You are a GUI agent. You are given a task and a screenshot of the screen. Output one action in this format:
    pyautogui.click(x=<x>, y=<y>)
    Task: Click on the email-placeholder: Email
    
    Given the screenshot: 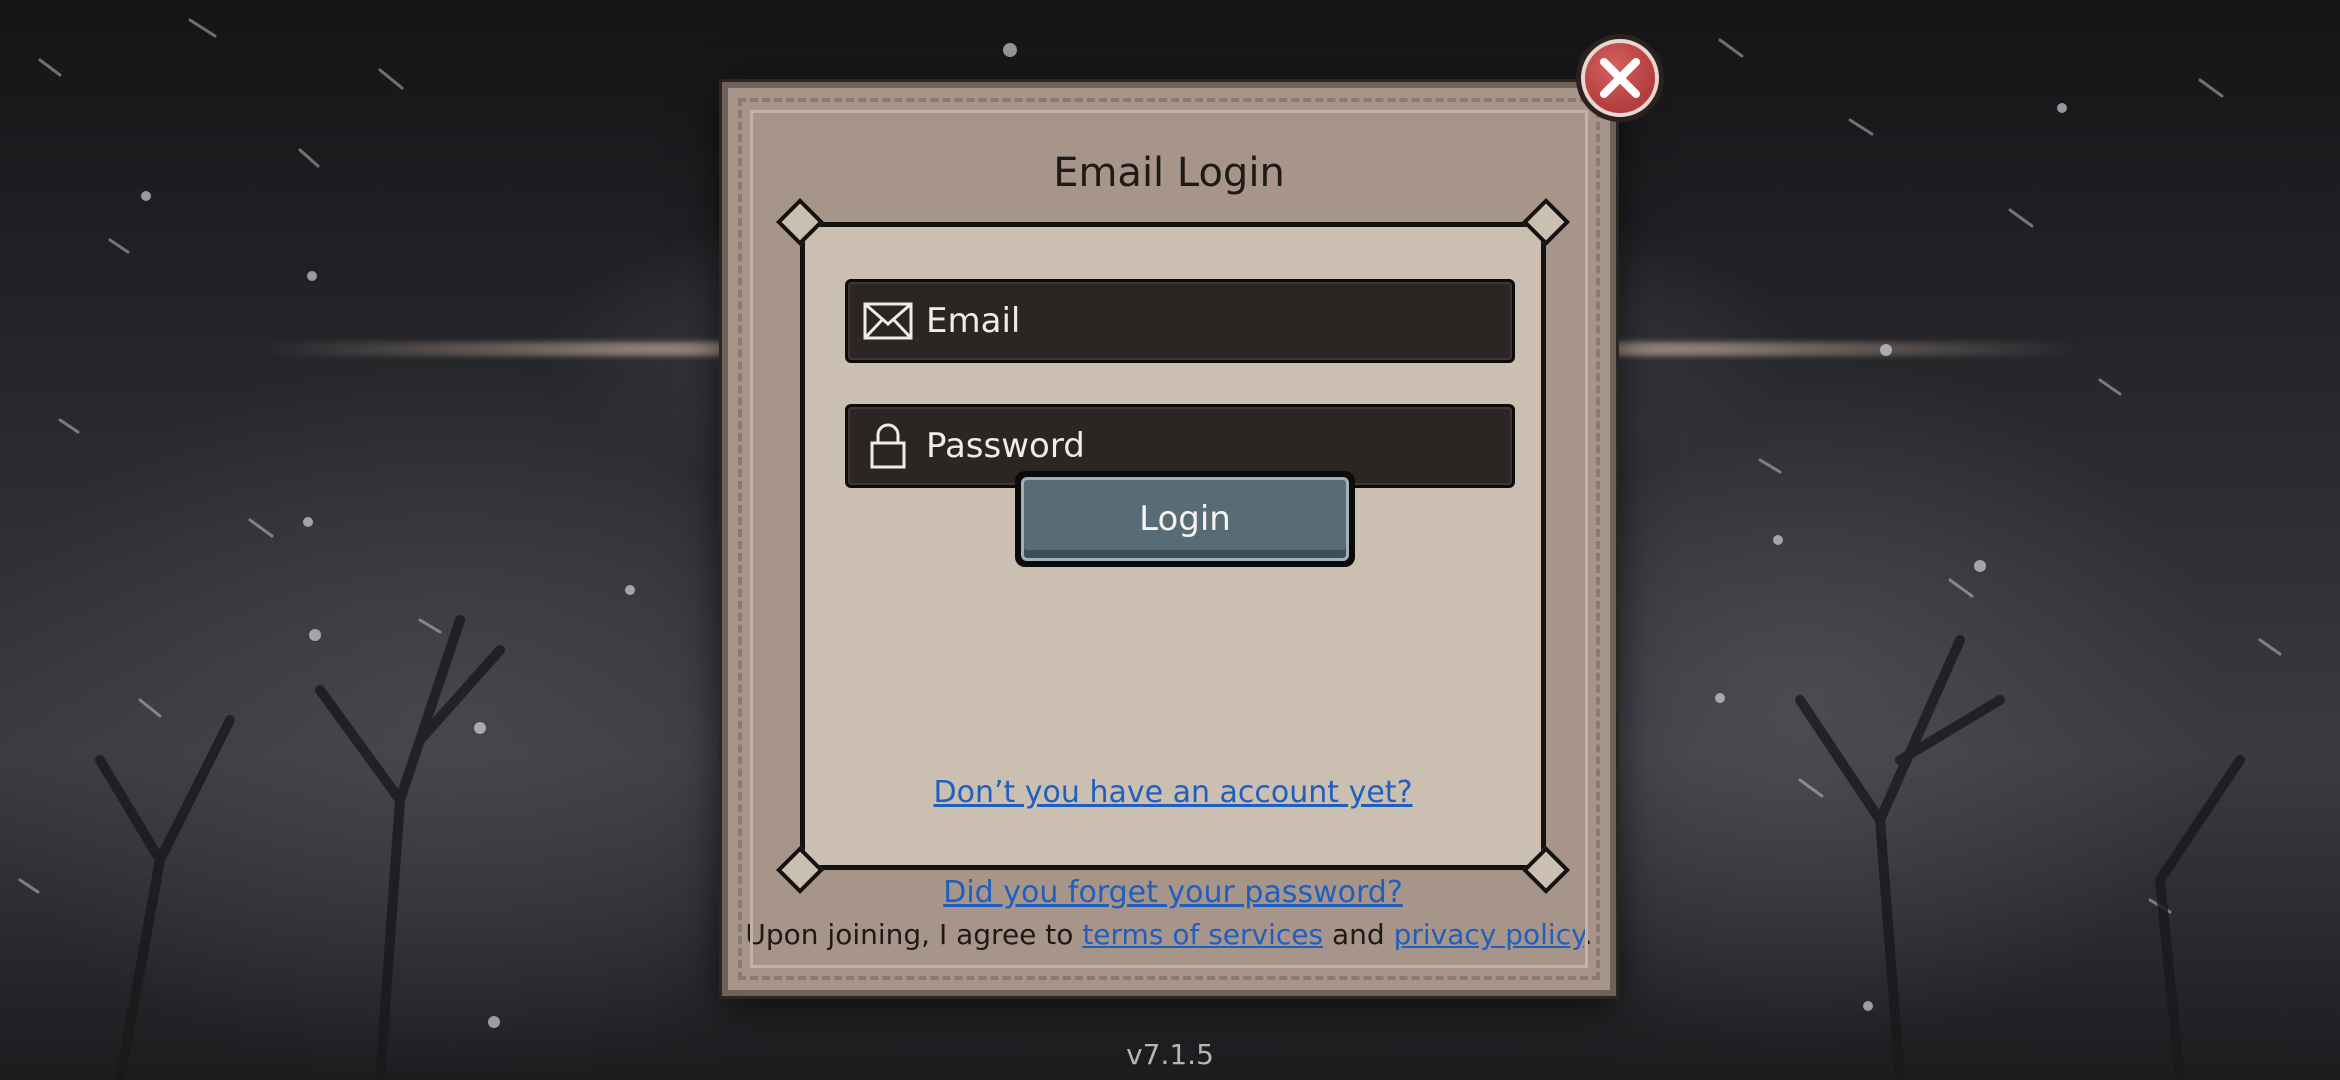 What is the action you would take?
    pyautogui.click(x=973, y=321)
    